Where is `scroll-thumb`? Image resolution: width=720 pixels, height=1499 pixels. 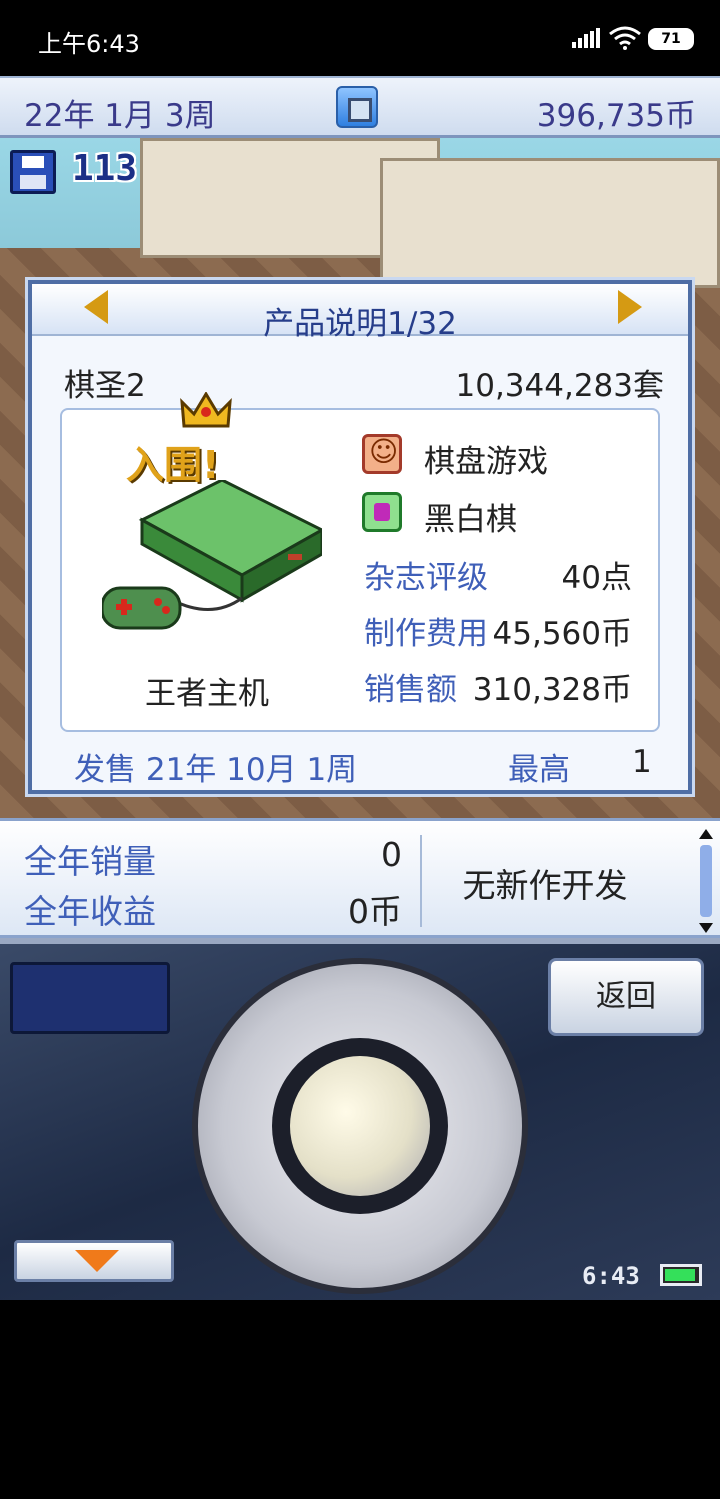
scroll-thumb is located at coordinates (706, 881).